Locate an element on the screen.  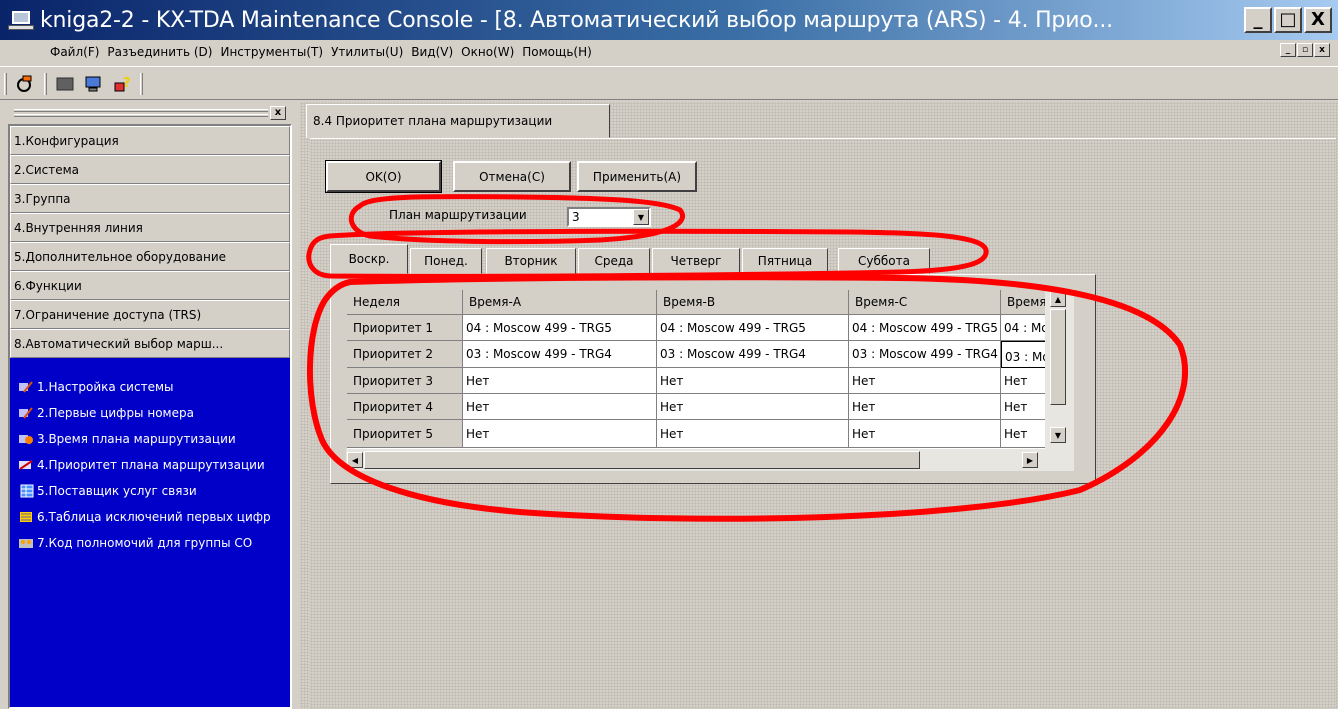
apply-button: Применить(A) is located at coordinates (637, 176).